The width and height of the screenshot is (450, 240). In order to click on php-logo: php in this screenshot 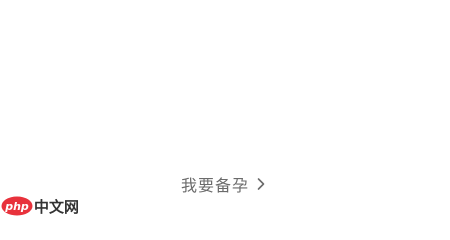, I will do `click(17, 206)`.